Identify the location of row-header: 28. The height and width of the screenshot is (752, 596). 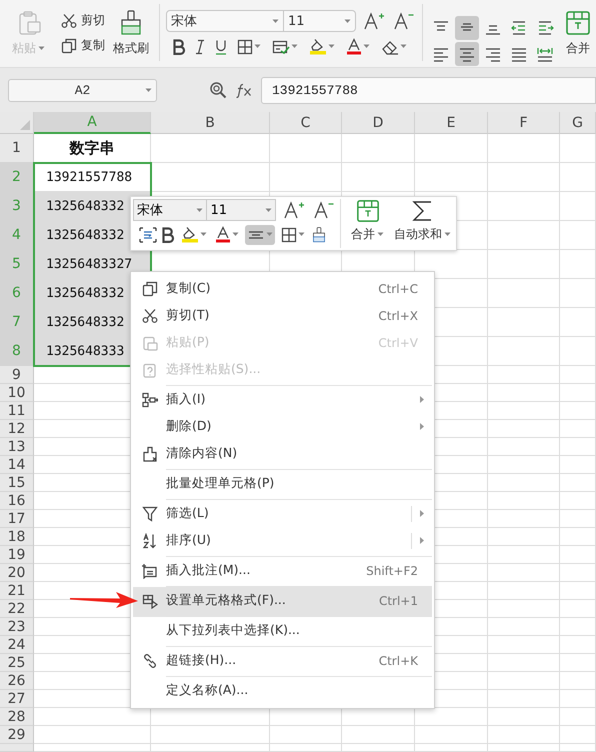
(17, 717).